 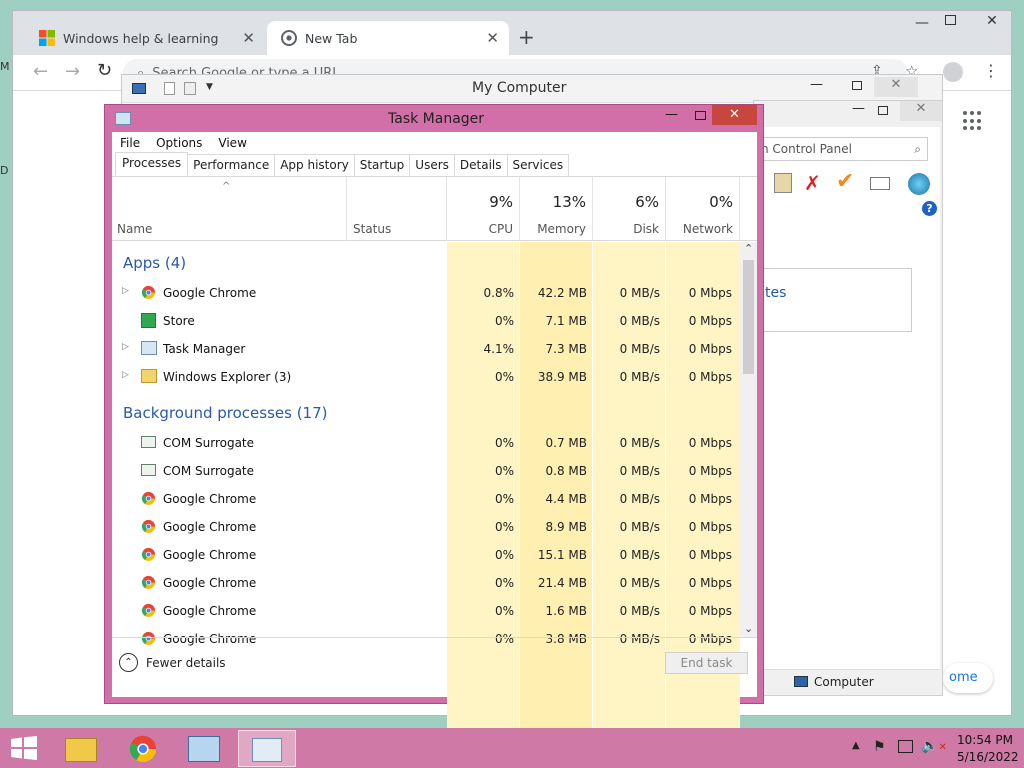 What do you see at coordinates (130, 143) in the screenshot?
I see `menu-file: File` at bounding box center [130, 143].